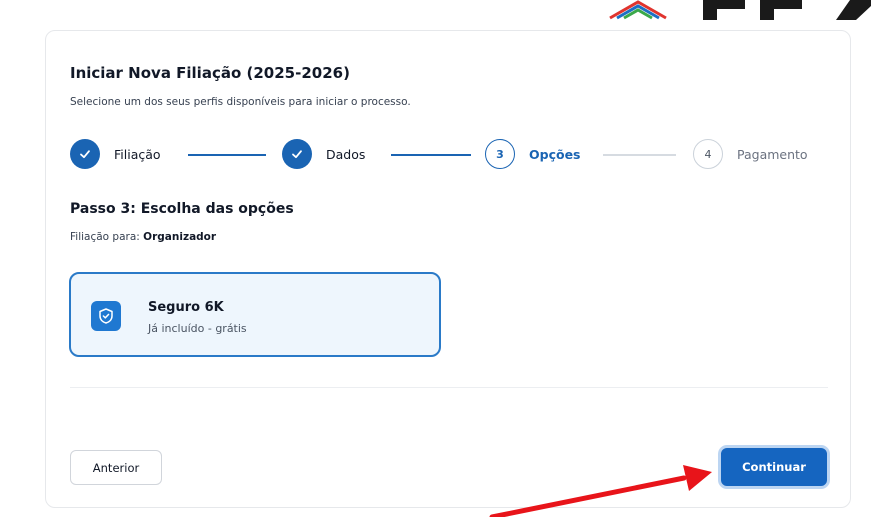 This screenshot has height=517, width=871. Describe the element at coordinates (107, 237) in the screenshot. I see `profile-prefix: Filiação para:` at that location.